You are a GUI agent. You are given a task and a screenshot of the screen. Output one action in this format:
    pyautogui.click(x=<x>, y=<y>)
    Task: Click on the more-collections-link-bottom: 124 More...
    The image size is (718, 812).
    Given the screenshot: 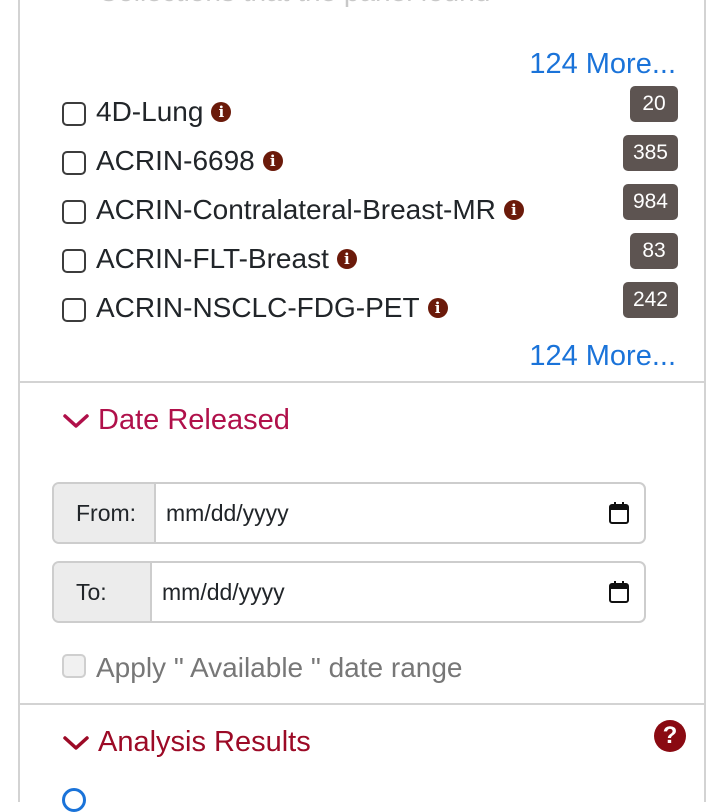 What is the action you would take?
    pyautogui.click(x=602, y=356)
    